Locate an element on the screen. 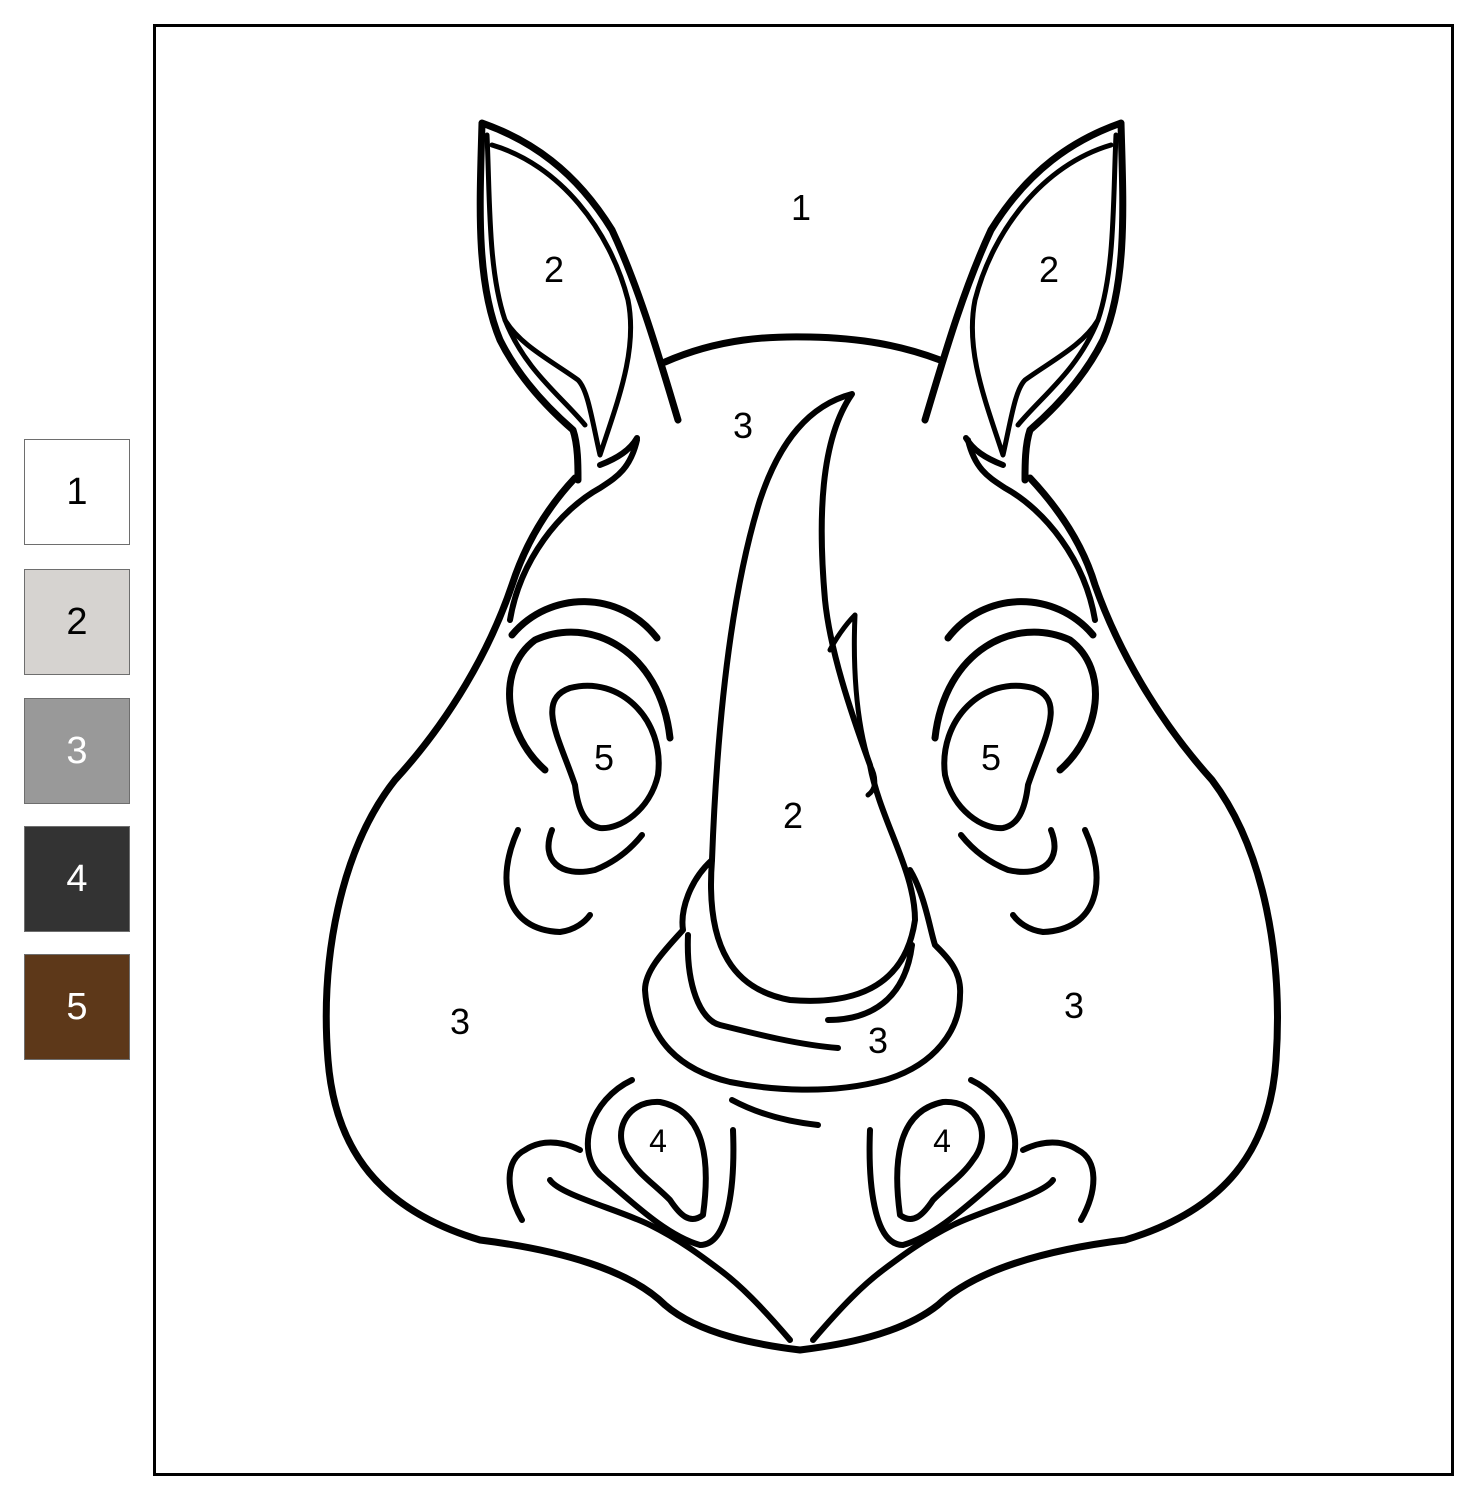 Image resolution: width=1476 pixels, height=1499 pixels. label-horn: 2 is located at coordinates (793, 815).